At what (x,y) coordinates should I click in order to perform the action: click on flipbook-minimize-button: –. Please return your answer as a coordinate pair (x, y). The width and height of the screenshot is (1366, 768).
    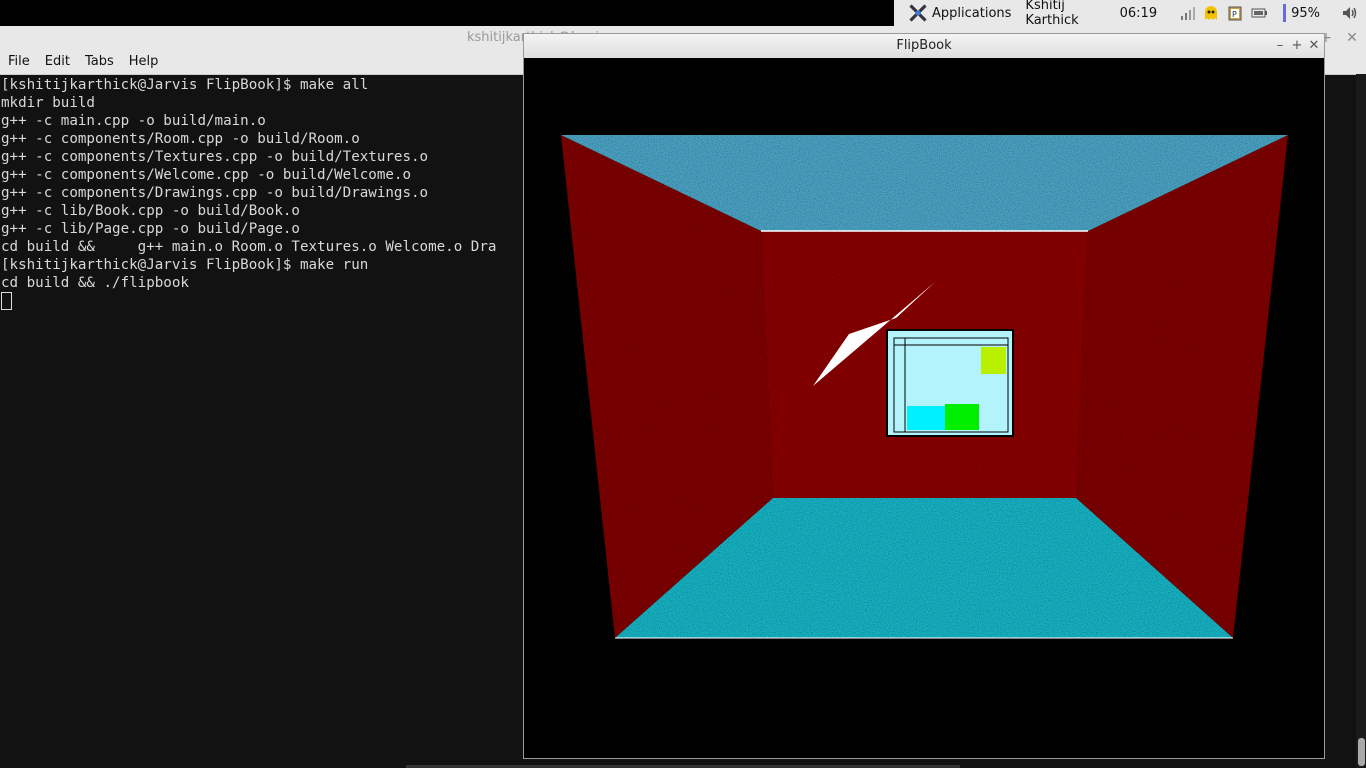
    Looking at the image, I should click on (1280, 46).